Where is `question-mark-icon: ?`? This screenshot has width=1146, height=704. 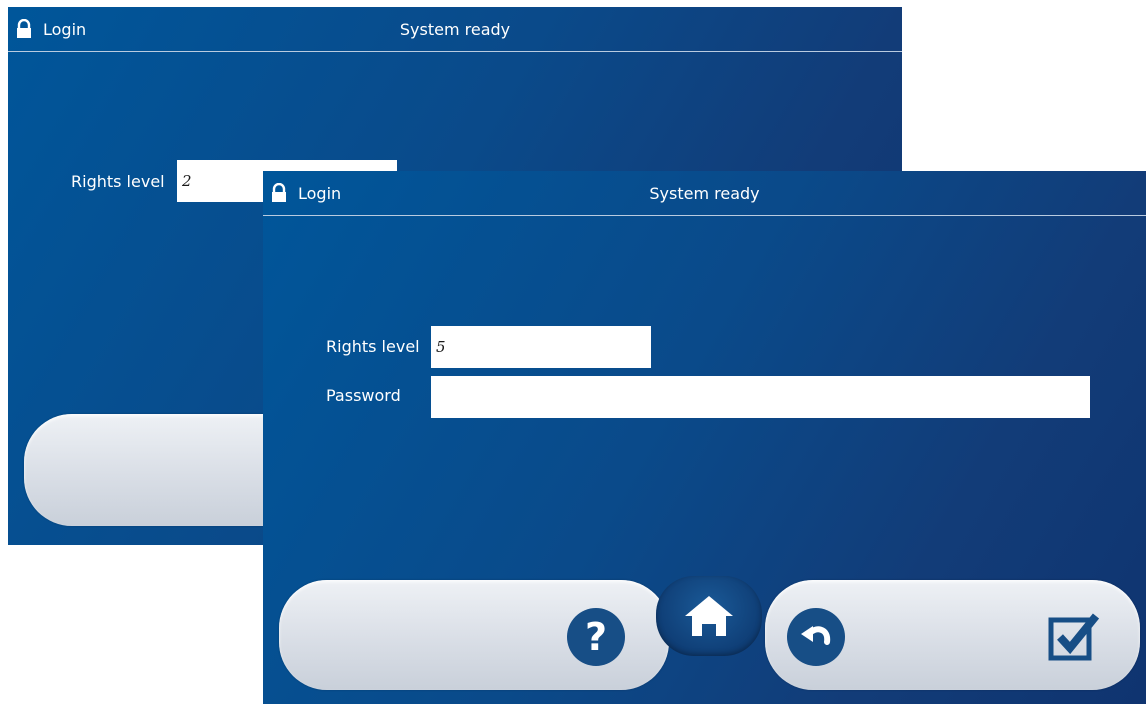 question-mark-icon: ? is located at coordinates (596, 637).